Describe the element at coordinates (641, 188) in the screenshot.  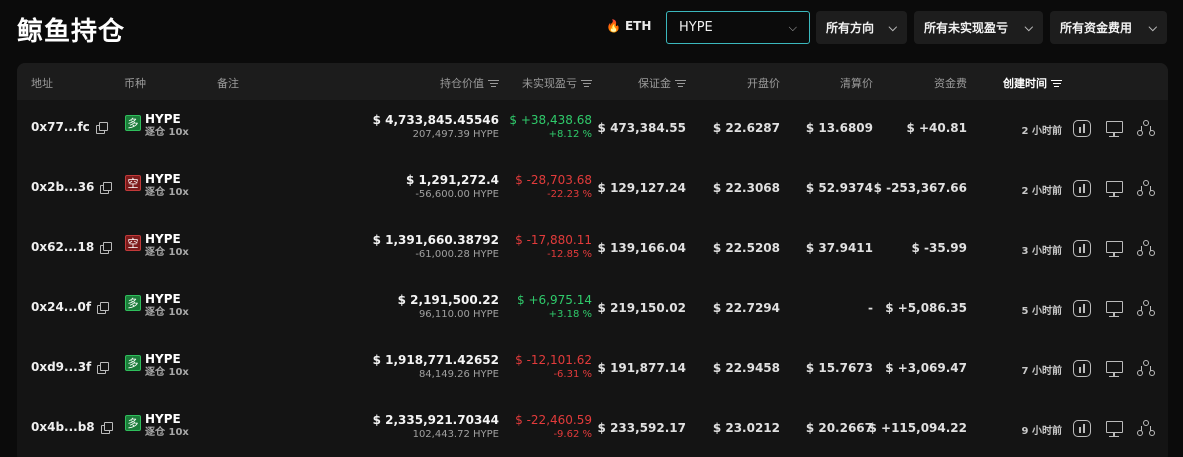
I see `margin-value: $ 129,127.24` at that location.